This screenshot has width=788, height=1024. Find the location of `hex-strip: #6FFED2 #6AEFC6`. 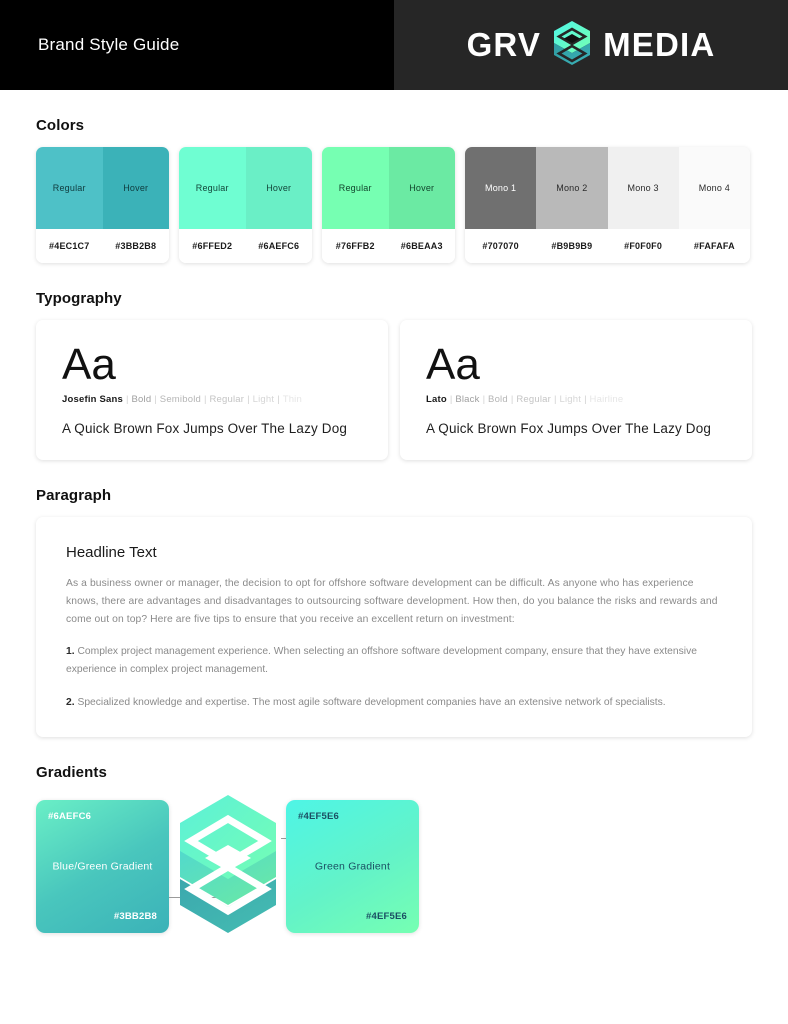

hex-strip: #6FFED2 #6AEFC6 is located at coordinates (245, 246).